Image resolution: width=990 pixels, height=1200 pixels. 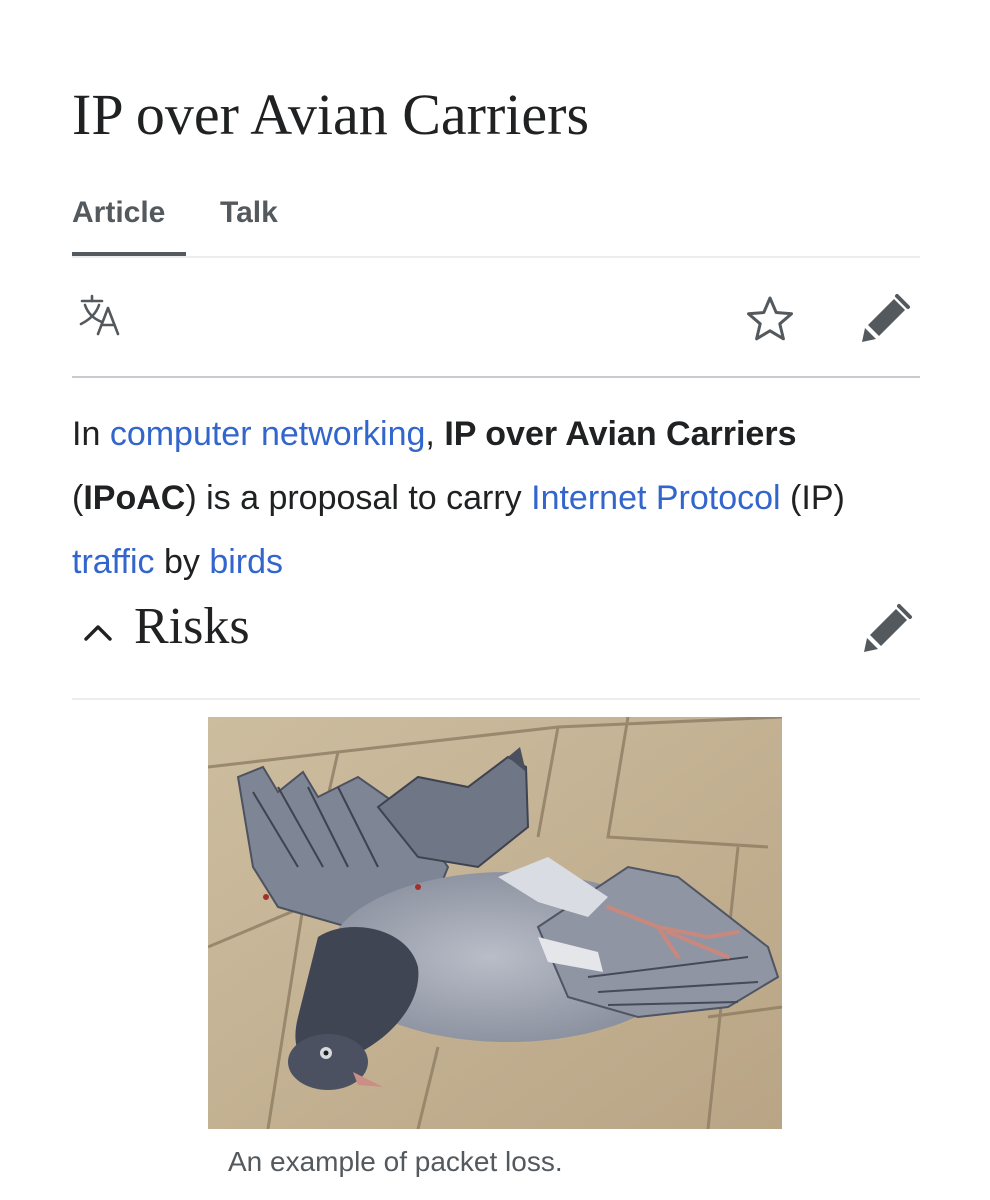 I want to click on link-internet-protocol: Internet Protocol, so click(x=655, y=498).